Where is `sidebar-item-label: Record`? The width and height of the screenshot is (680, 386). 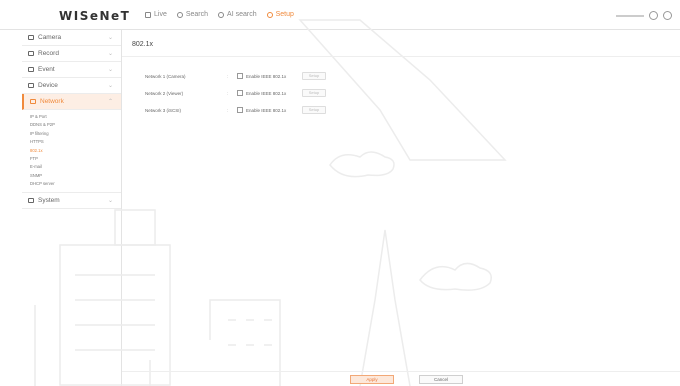
sidebar-item-label: Record is located at coordinates (48, 53).